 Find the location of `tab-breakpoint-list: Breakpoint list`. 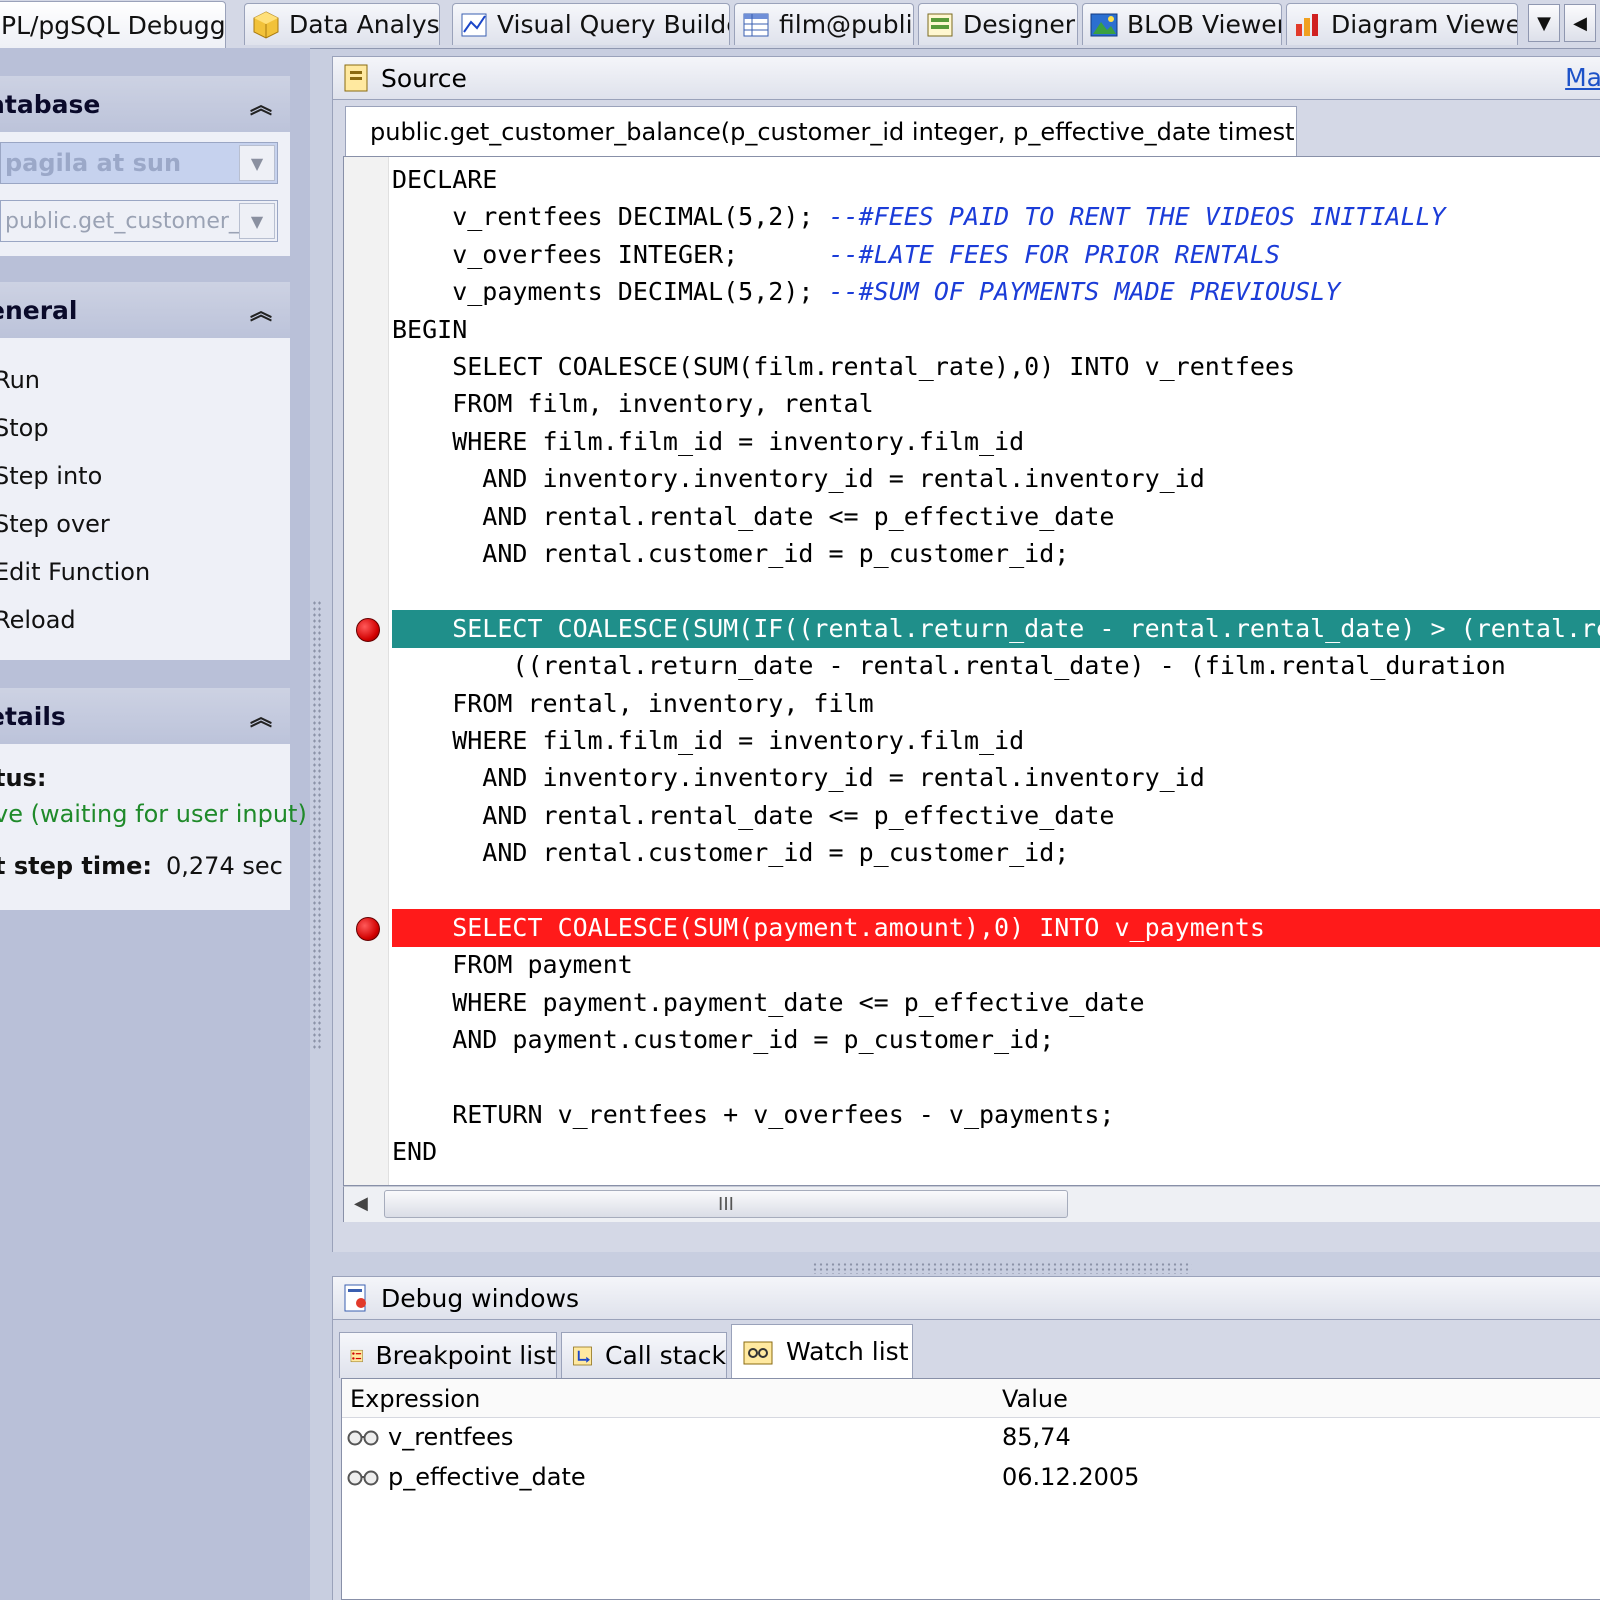

tab-breakpoint-list: Breakpoint list is located at coordinates (448, 1355).